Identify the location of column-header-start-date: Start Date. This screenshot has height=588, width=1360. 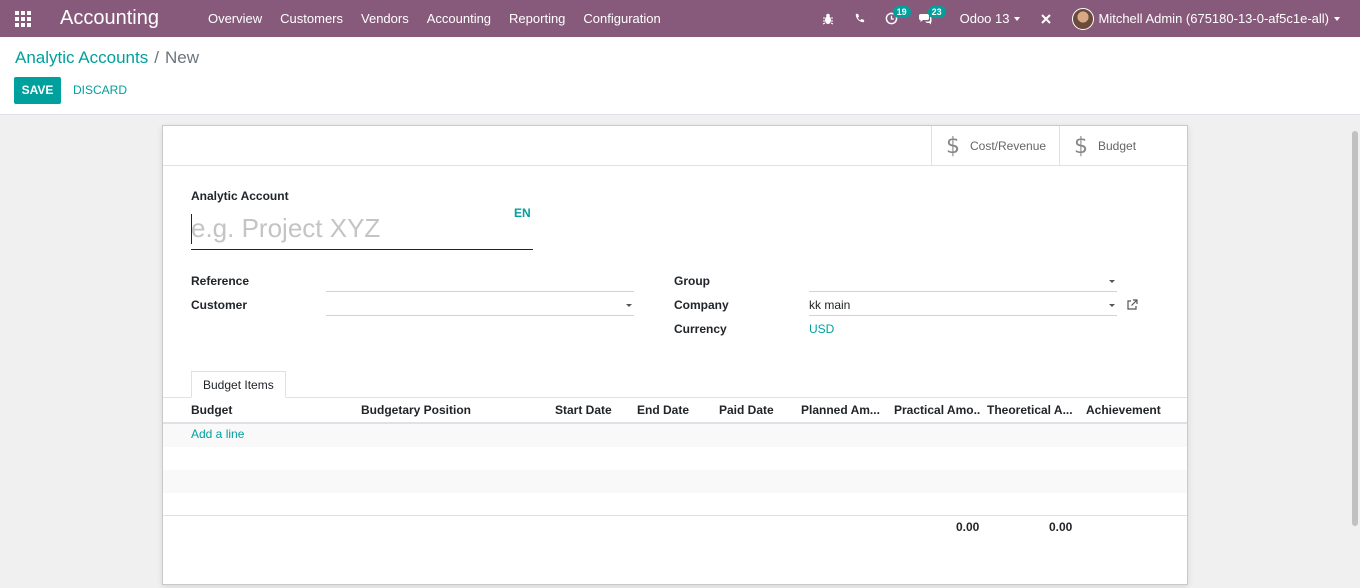
(592, 410).